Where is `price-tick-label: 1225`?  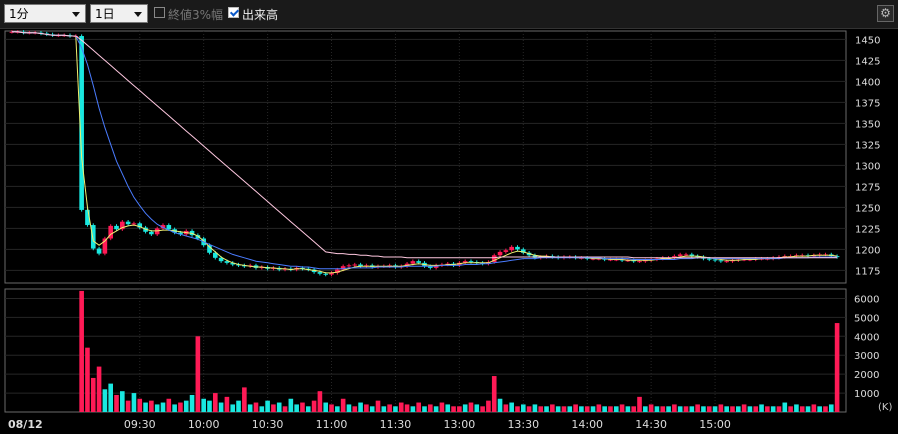 price-tick-label: 1225 is located at coordinates (867, 229).